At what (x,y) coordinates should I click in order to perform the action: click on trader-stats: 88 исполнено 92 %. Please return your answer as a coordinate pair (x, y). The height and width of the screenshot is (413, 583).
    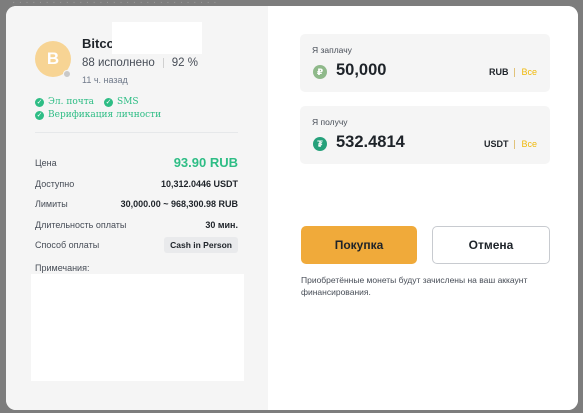
    Looking at the image, I should click on (140, 63).